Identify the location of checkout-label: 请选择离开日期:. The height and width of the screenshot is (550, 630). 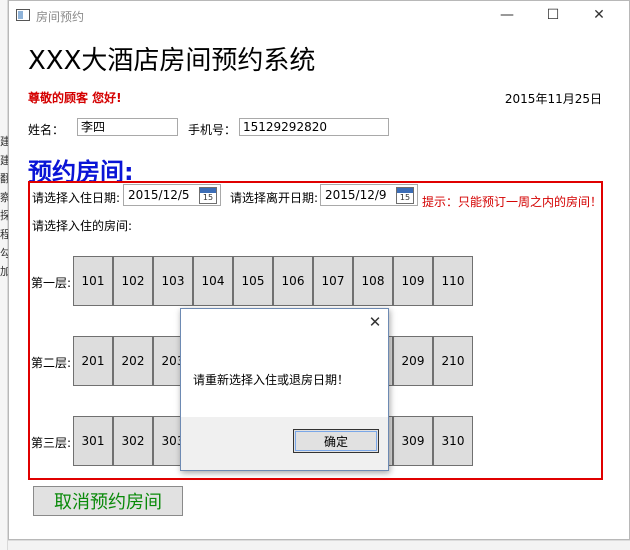
(274, 198).